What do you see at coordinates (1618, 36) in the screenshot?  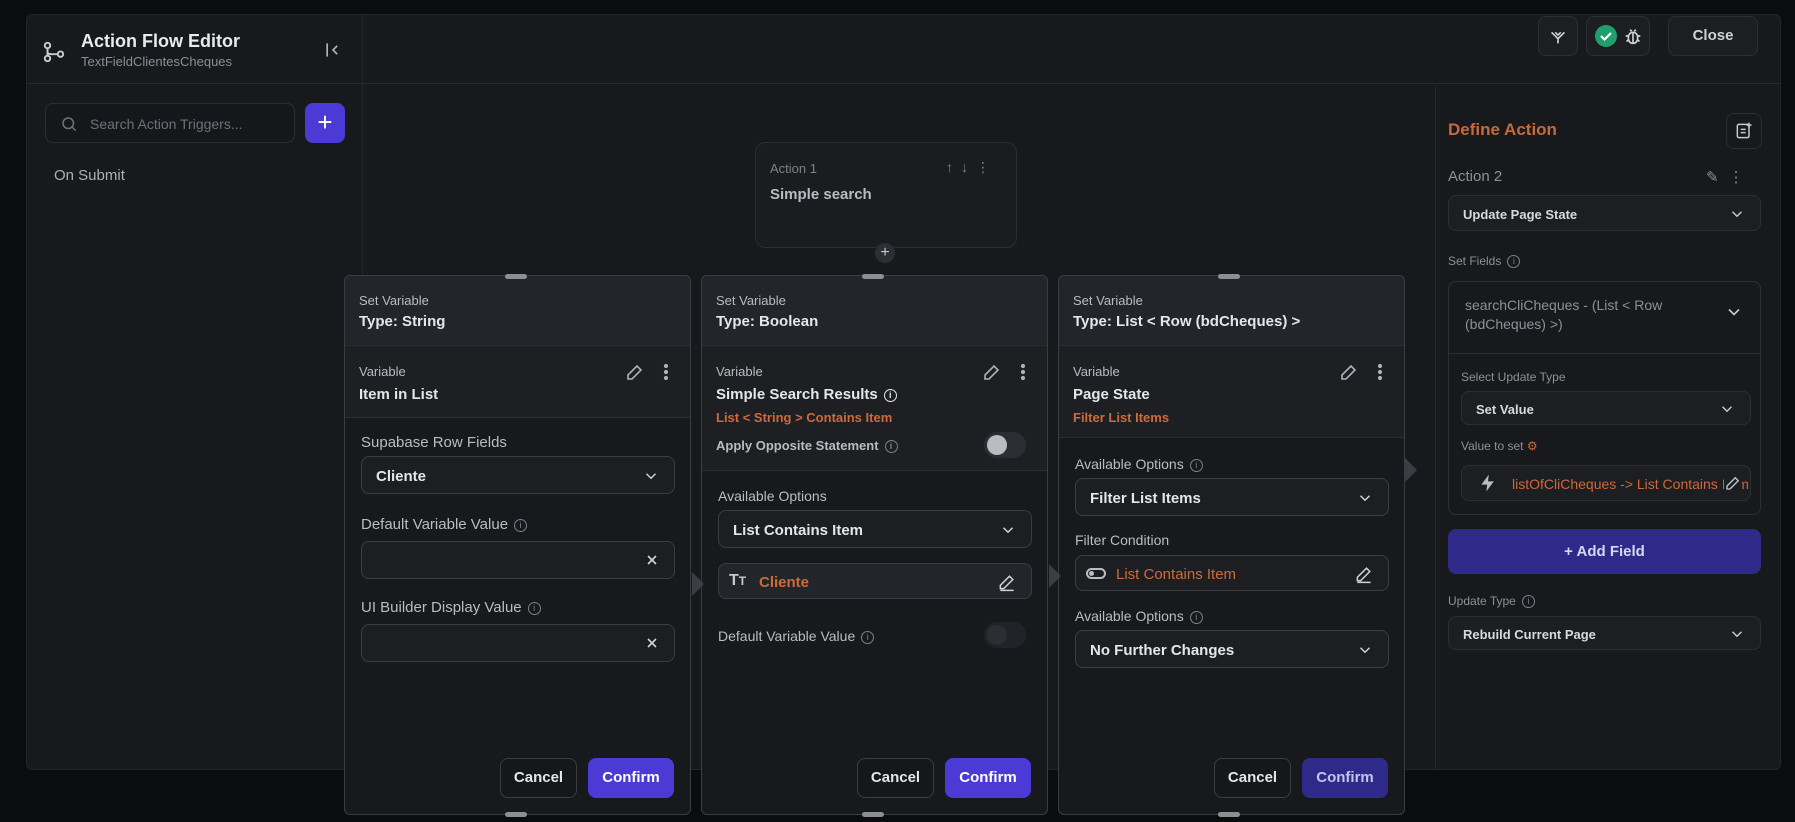 I see `debug-button` at bounding box center [1618, 36].